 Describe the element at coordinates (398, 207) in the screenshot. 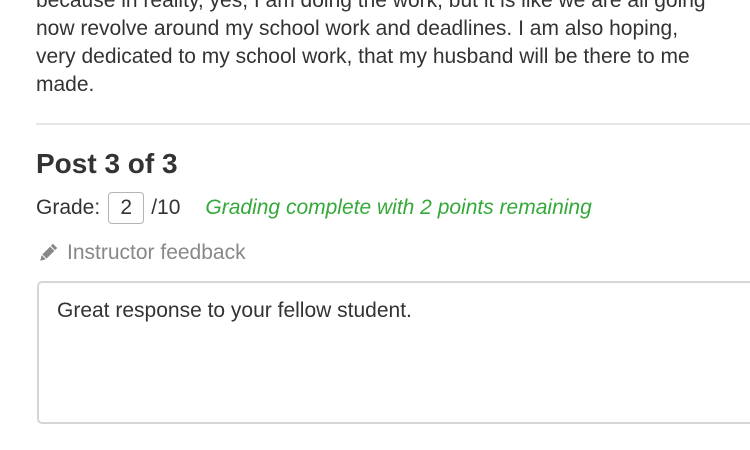

I see `grading-status: Grading complete with 2 points remaining` at that location.